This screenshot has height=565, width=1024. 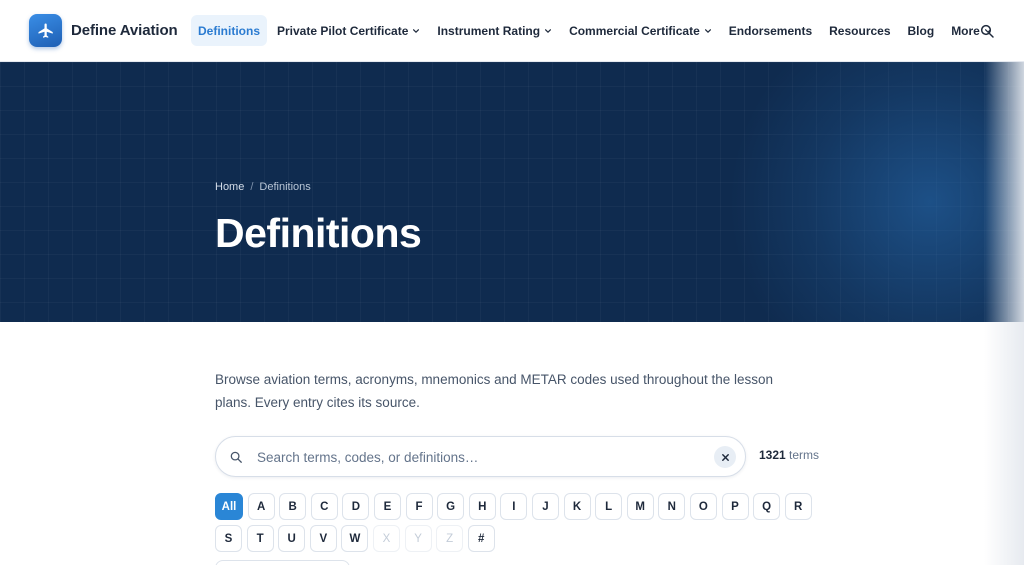 I want to click on letter-filter-o: O, so click(x=703, y=506).